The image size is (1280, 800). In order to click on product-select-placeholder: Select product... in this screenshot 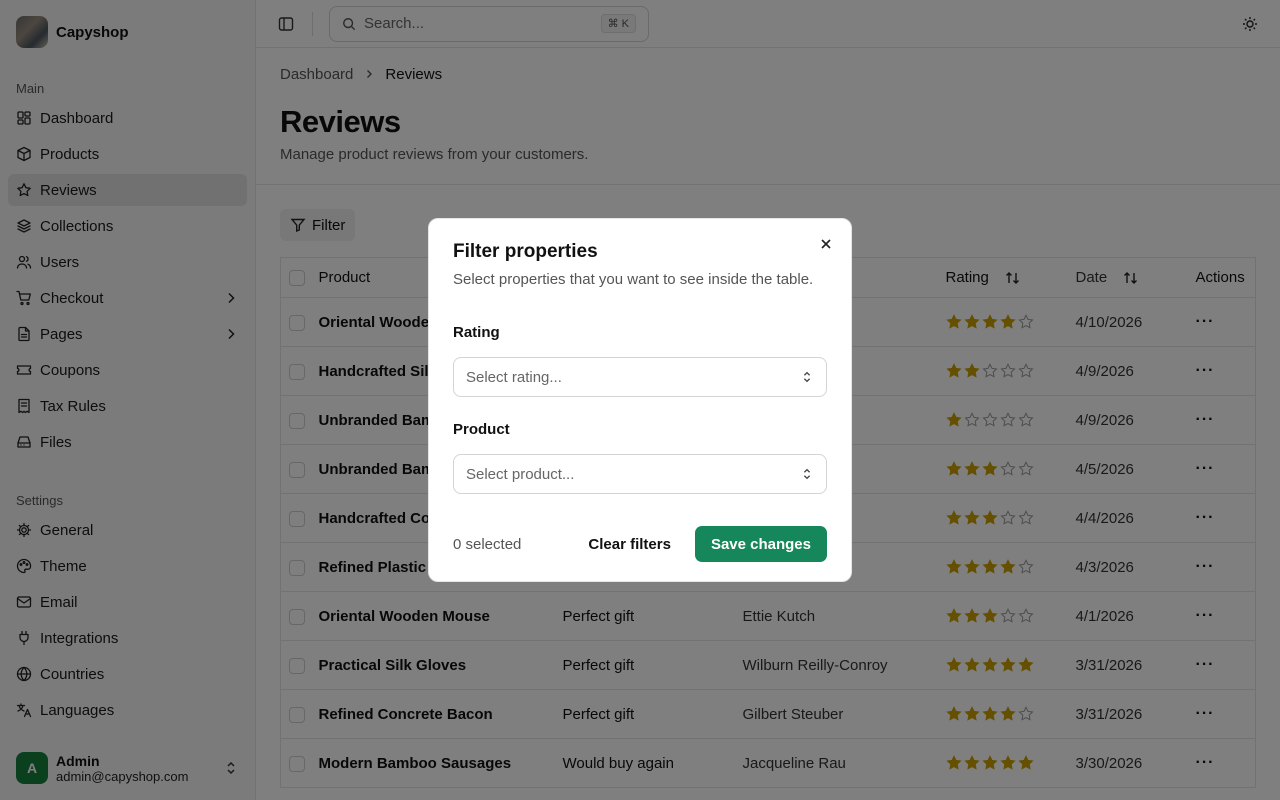, I will do `click(520, 474)`.